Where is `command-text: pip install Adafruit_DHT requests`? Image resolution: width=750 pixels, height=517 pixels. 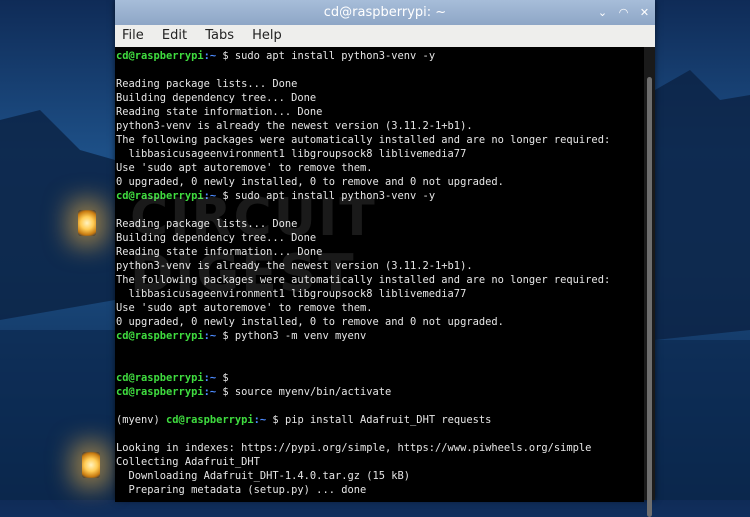 command-text: pip install Adafruit_DHT requests is located at coordinates (388, 420).